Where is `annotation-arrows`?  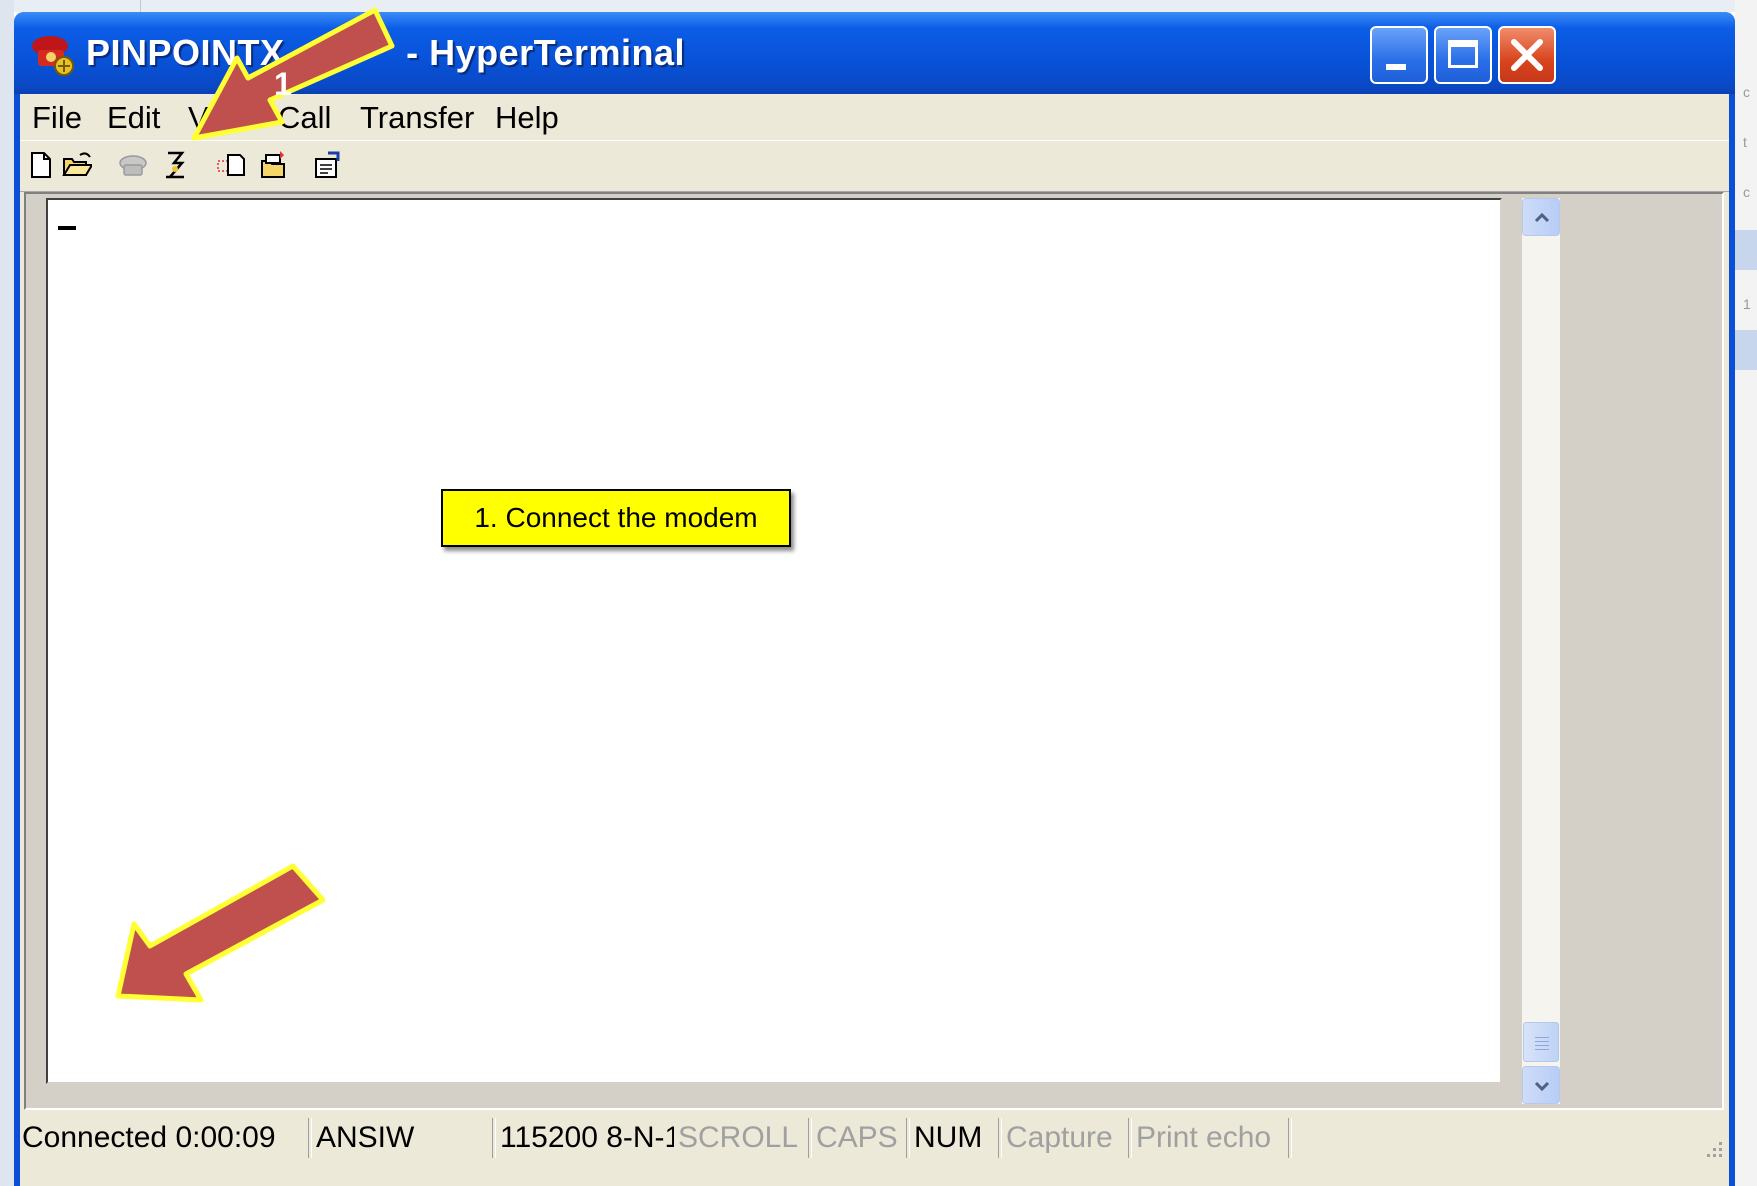 annotation-arrows is located at coordinates (255, 505).